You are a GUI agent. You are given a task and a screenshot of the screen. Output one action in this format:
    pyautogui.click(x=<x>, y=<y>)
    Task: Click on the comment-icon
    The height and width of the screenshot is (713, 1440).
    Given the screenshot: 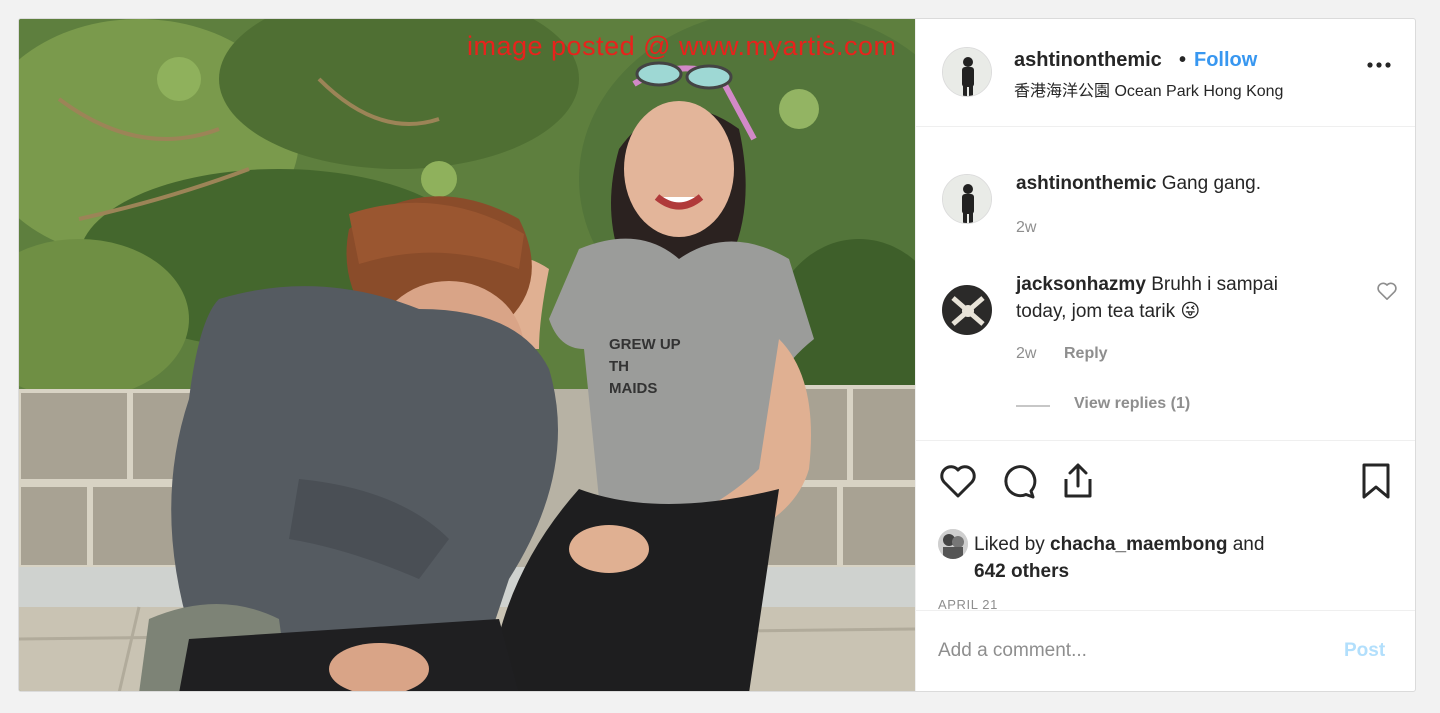 What is the action you would take?
    pyautogui.click(x=1018, y=481)
    